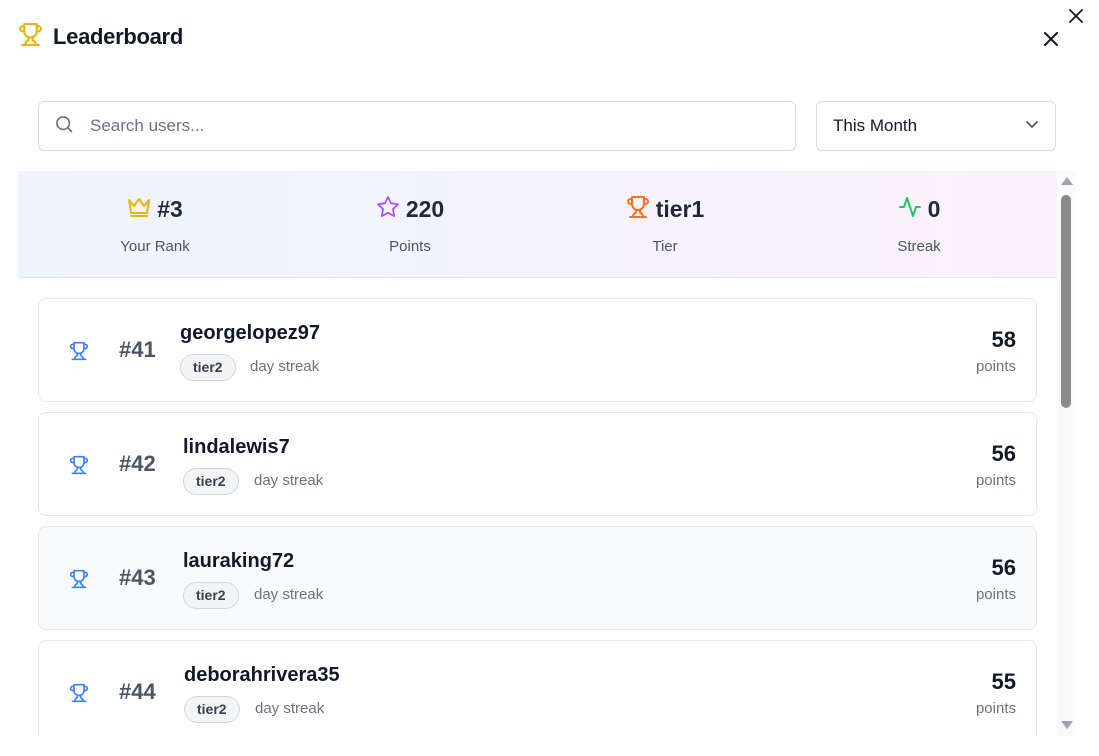 This screenshot has width=1099, height=756. Describe the element at coordinates (425, 209) in the screenshot. I see `stat-points-value: 220` at that location.